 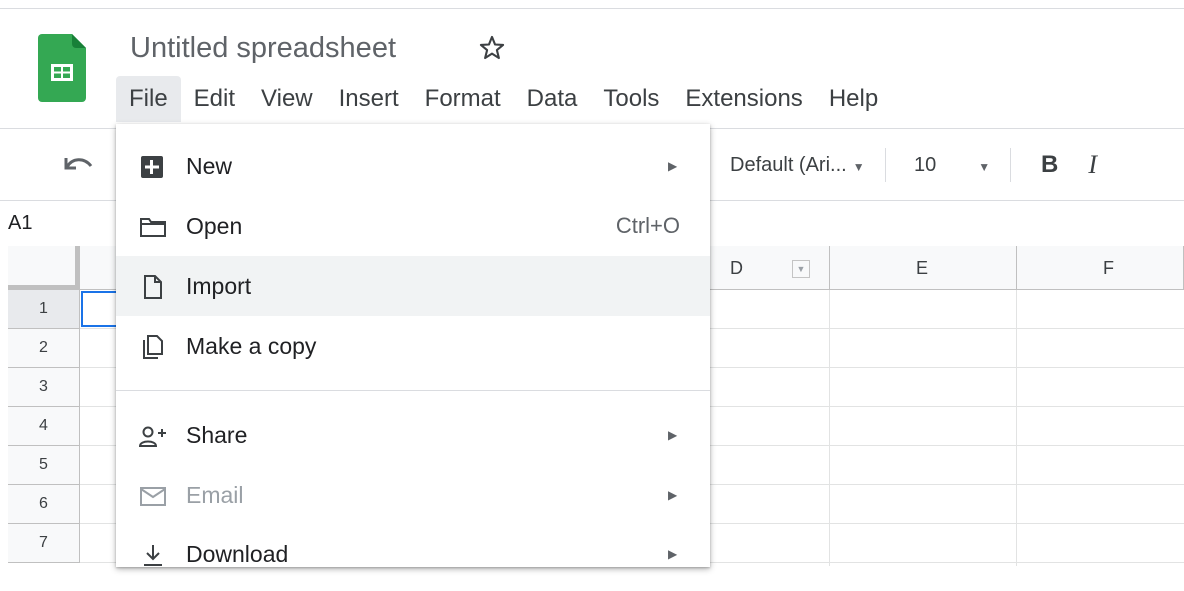 I want to click on column-header-d: D ▼, so click(x=770, y=268).